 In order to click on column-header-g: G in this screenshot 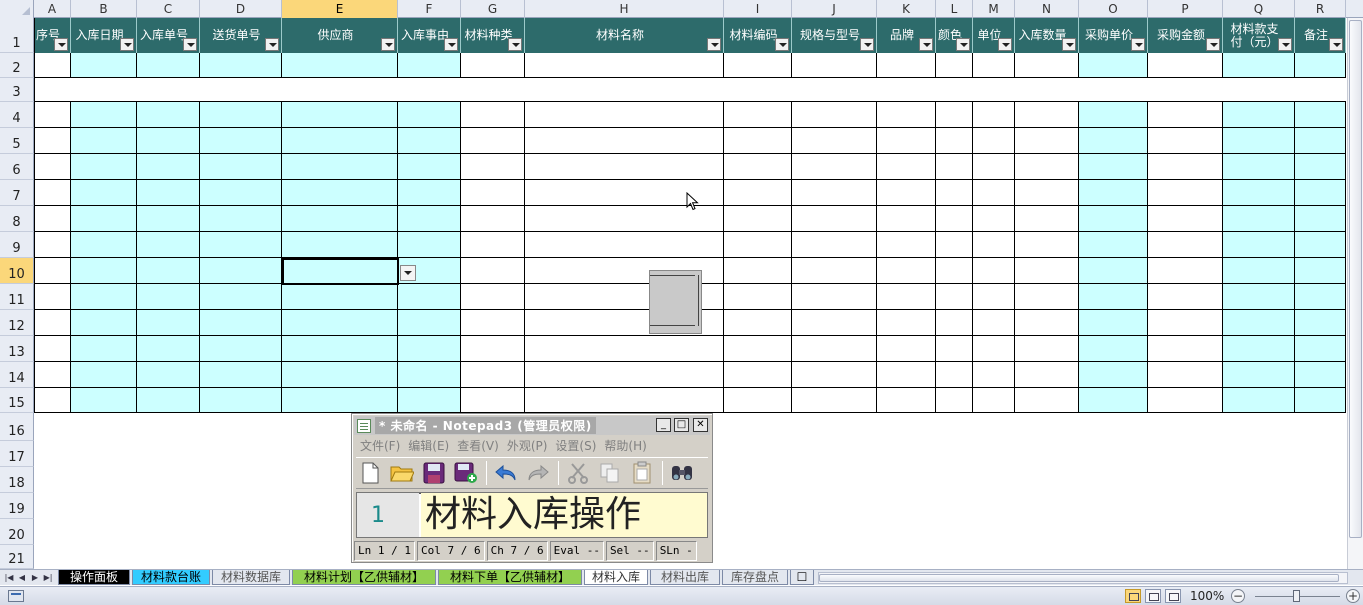, I will do `click(493, 9)`.